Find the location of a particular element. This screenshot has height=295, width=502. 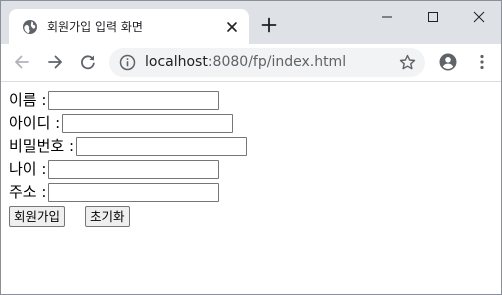

form-row-id: 아이디 : is located at coordinates (121, 124).